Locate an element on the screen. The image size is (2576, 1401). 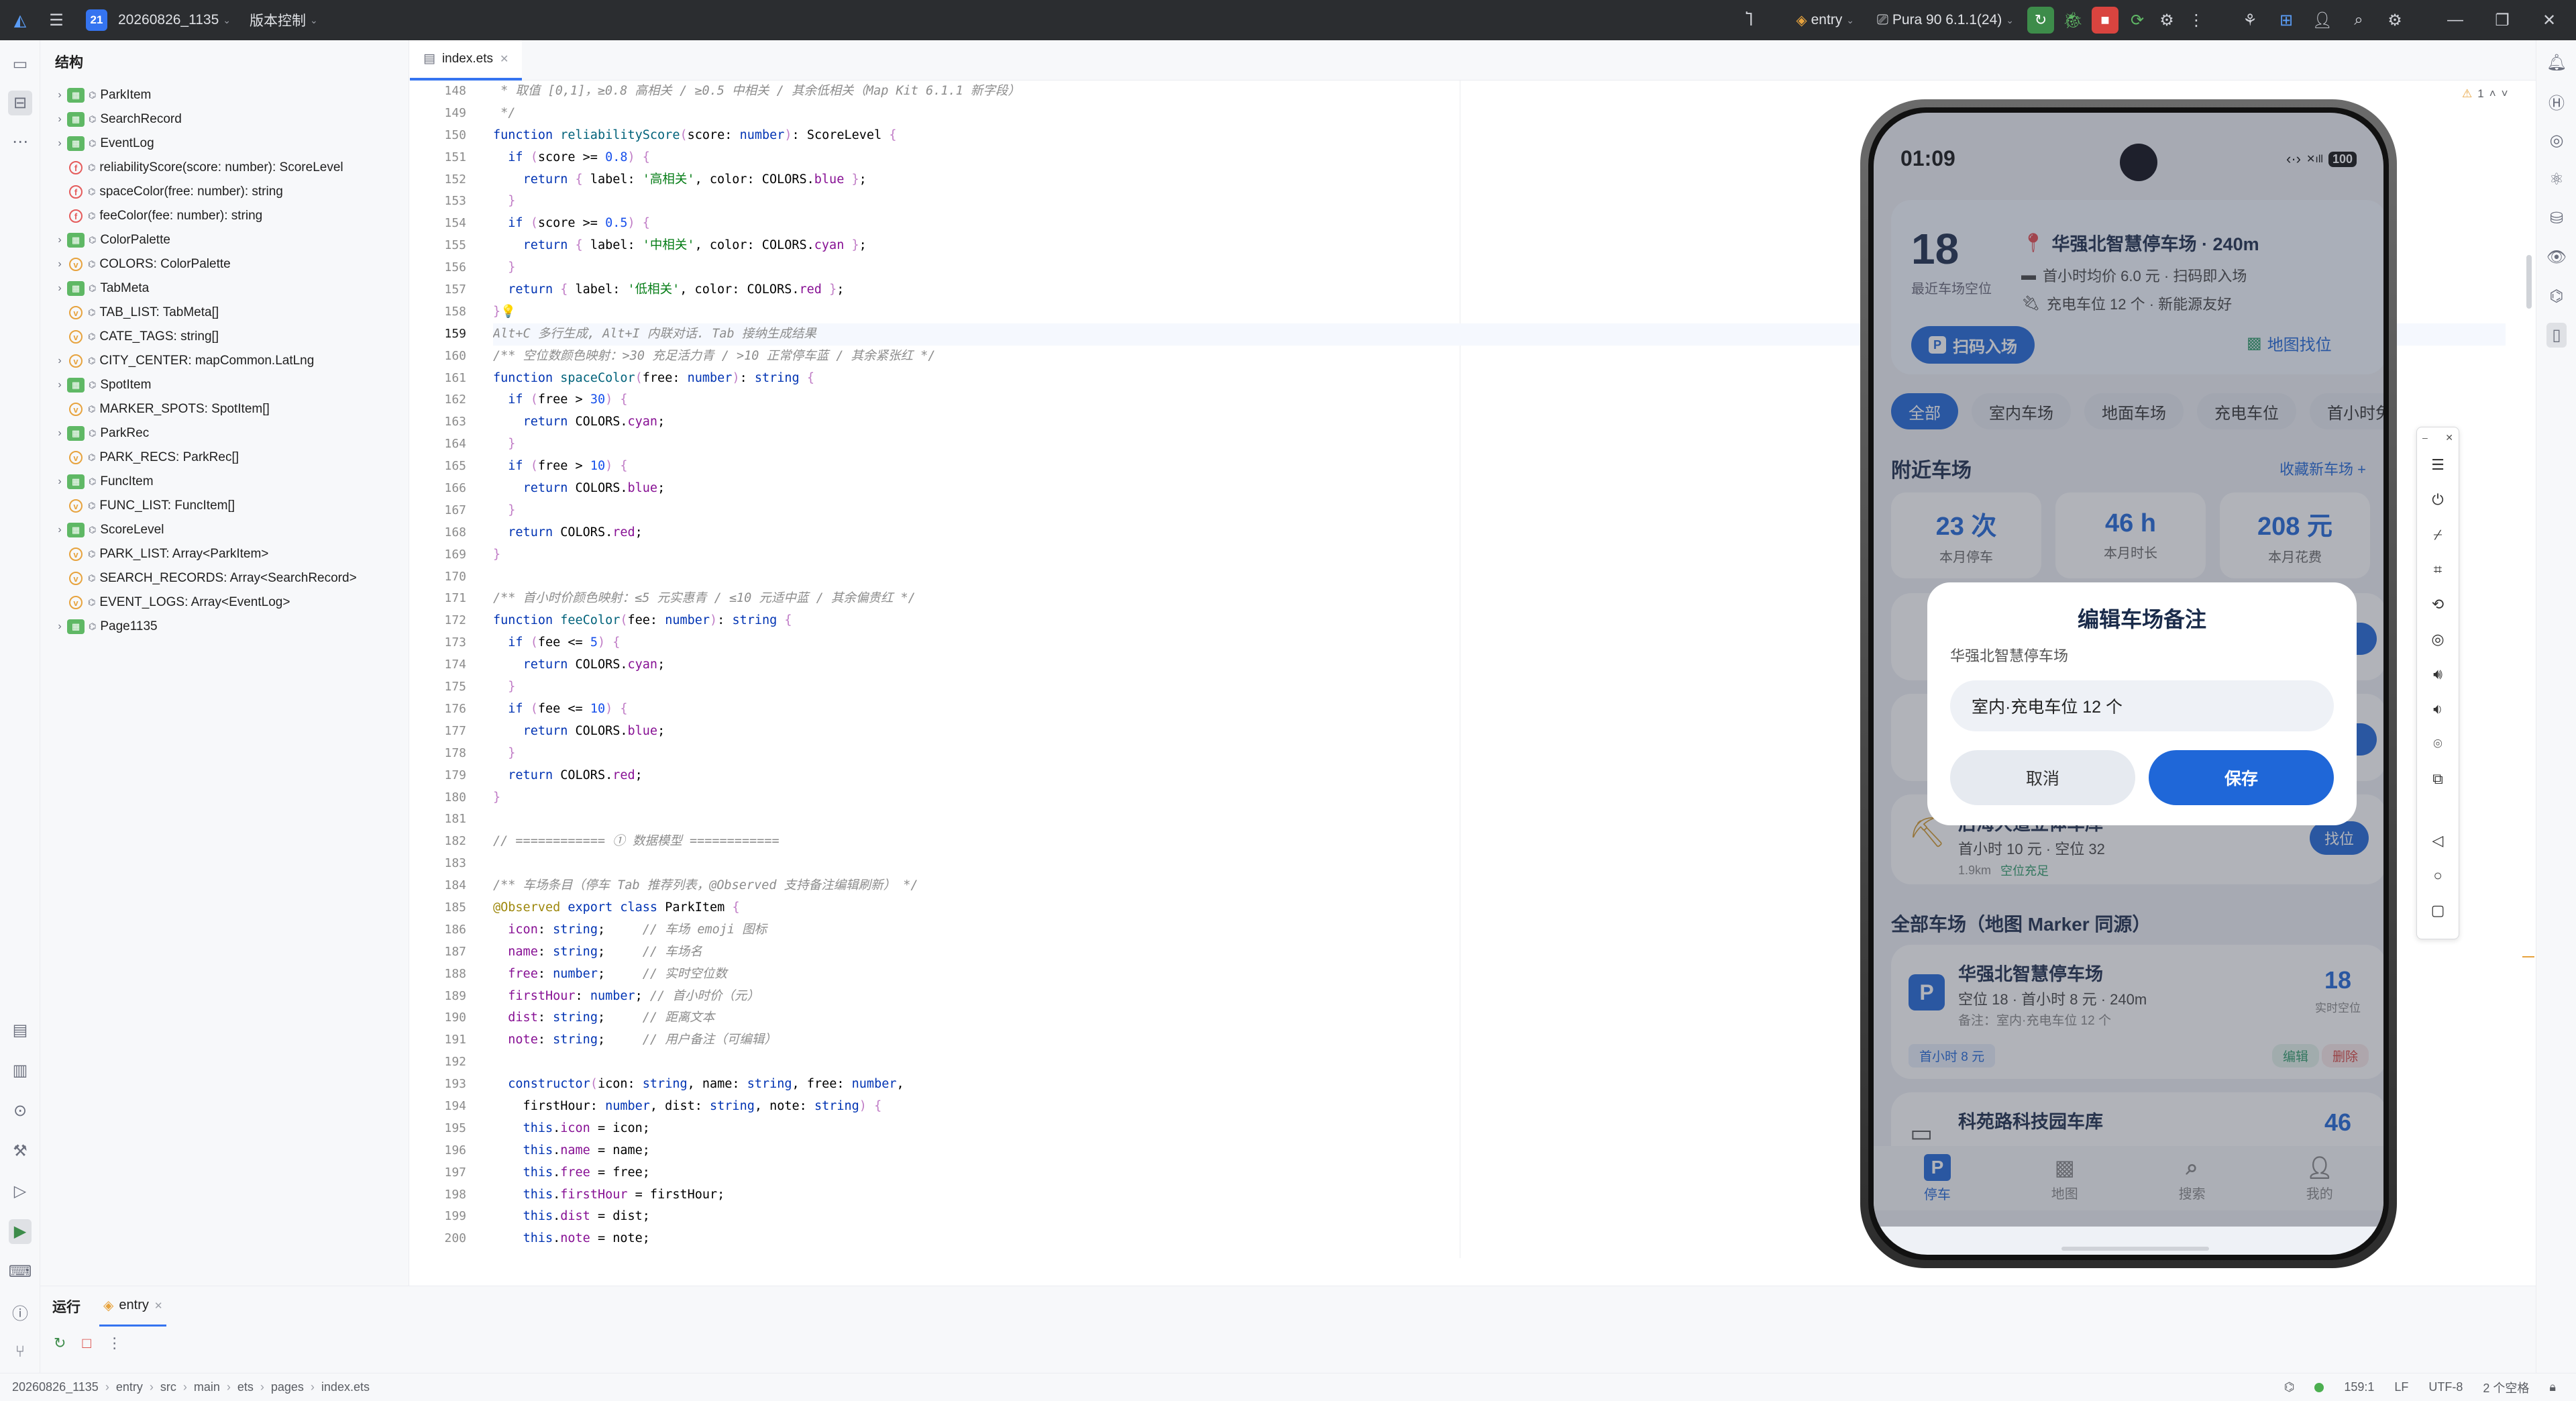
close-icon: ✕ is located at coordinates (2549, 20).